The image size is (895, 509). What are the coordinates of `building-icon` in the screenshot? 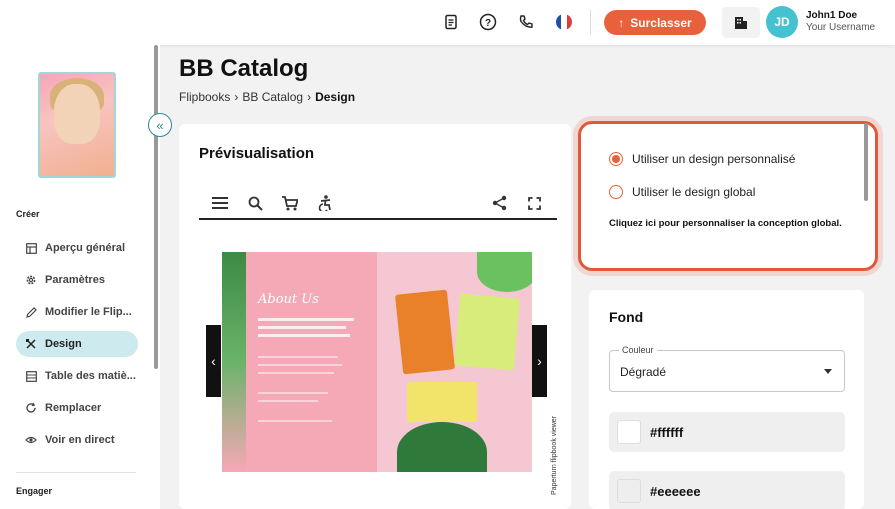 It's located at (741, 22).